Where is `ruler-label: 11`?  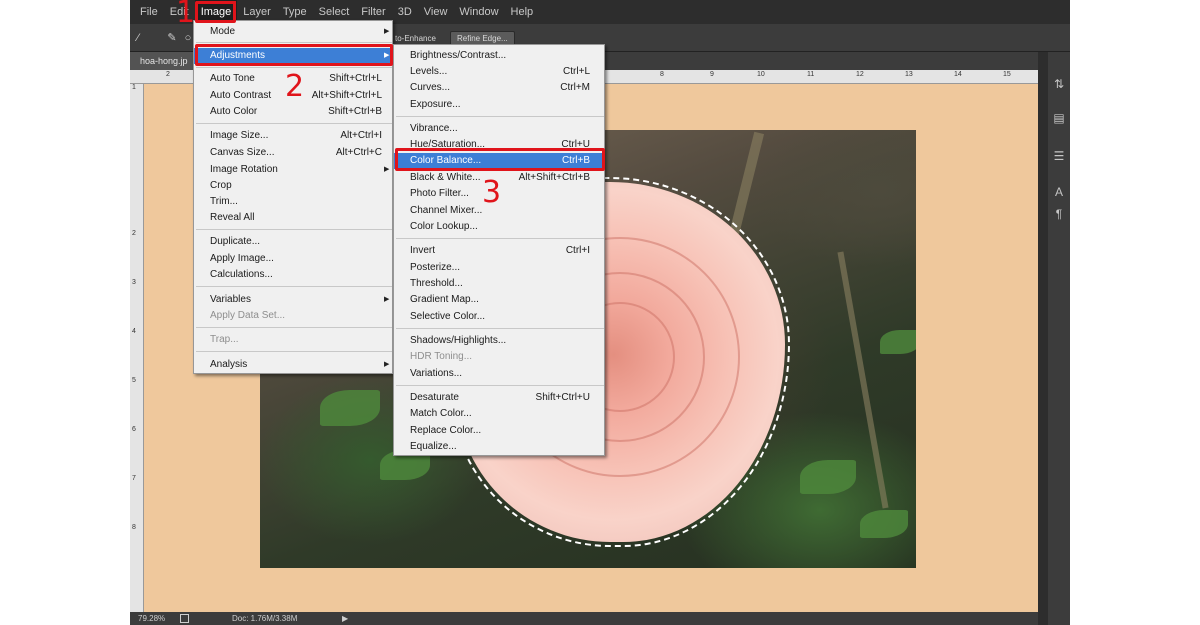
ruler-label: 11 is located at coordinates (811, 74).